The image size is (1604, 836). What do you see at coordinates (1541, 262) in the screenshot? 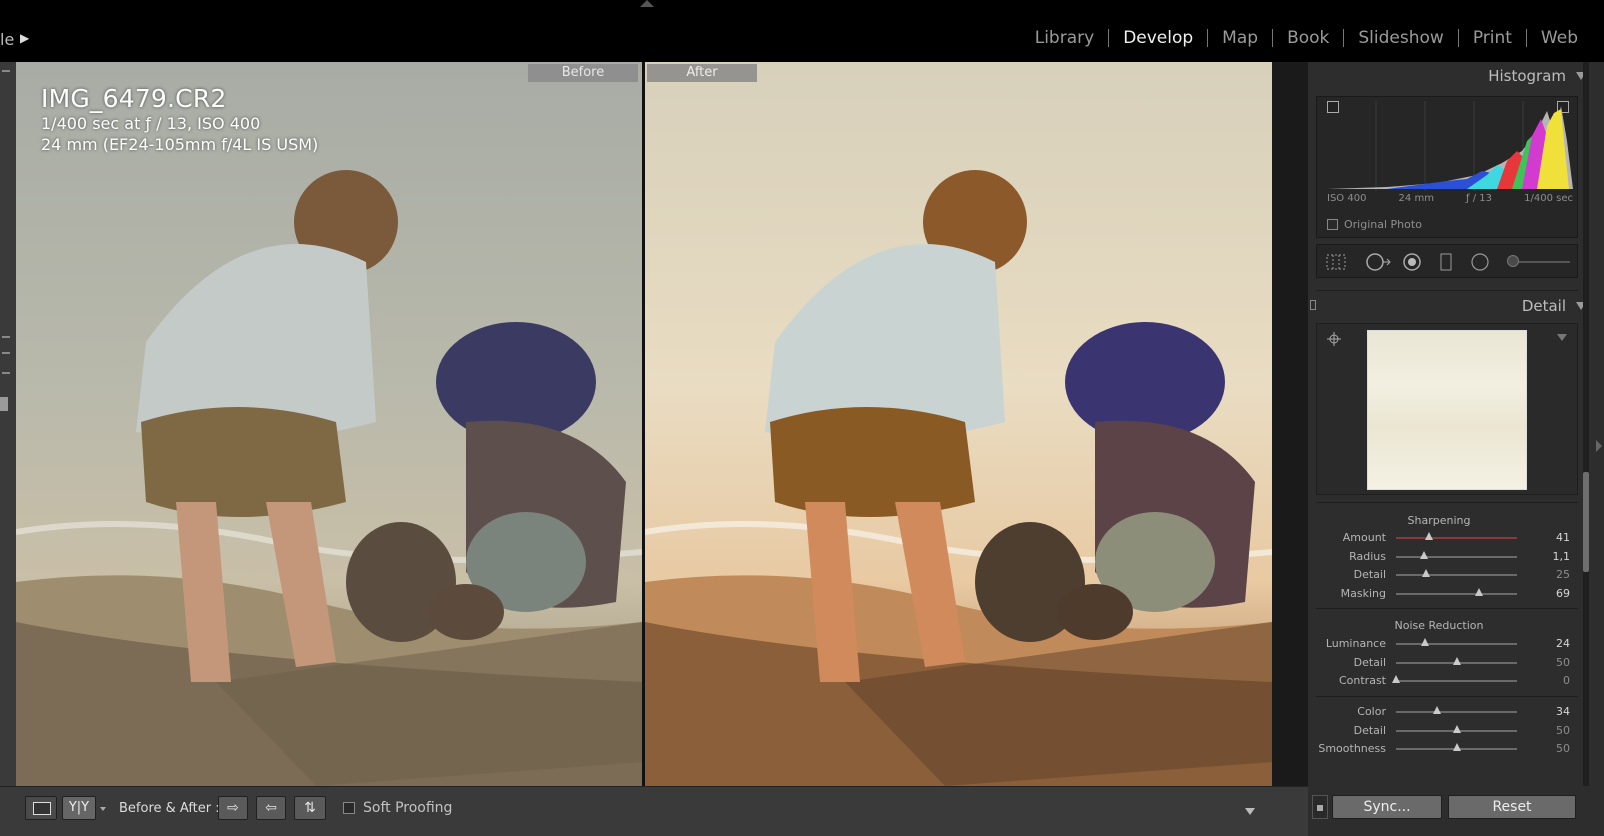
I see `brush-slider-track` at bounding box center [1541, 262].